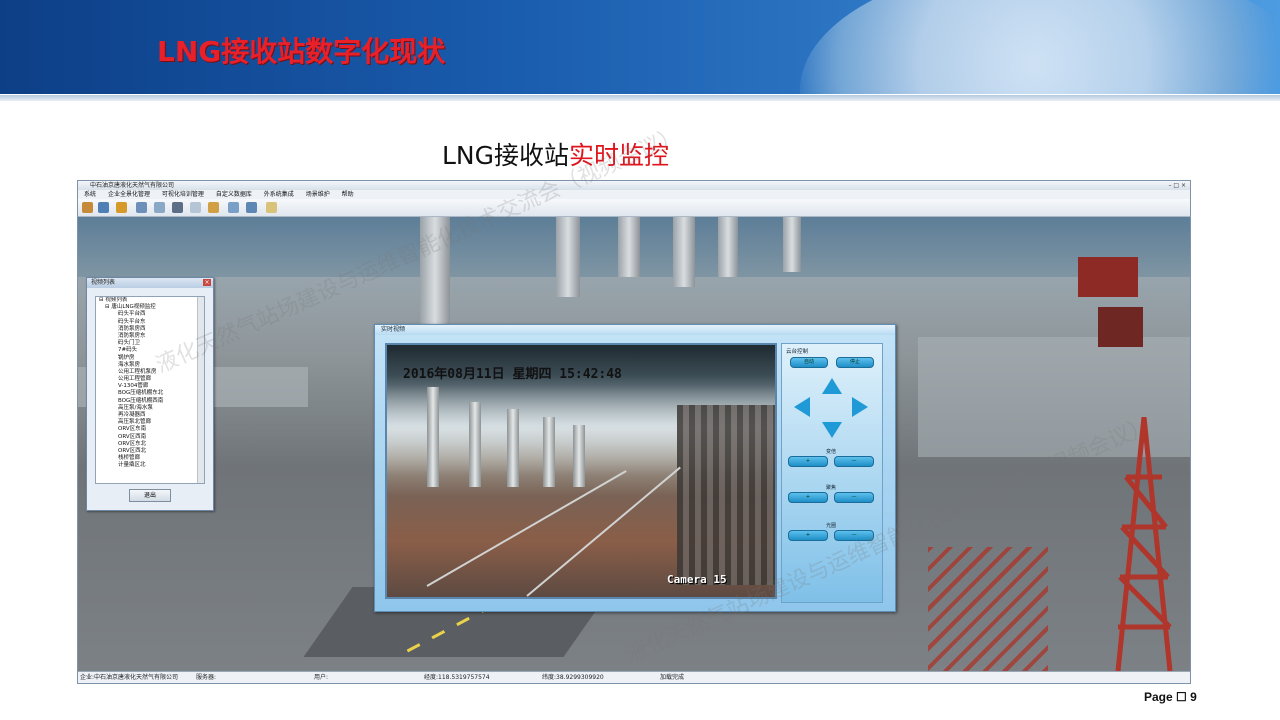  I want to click on menu-item-scene: 场景维护, so click(318, 194).